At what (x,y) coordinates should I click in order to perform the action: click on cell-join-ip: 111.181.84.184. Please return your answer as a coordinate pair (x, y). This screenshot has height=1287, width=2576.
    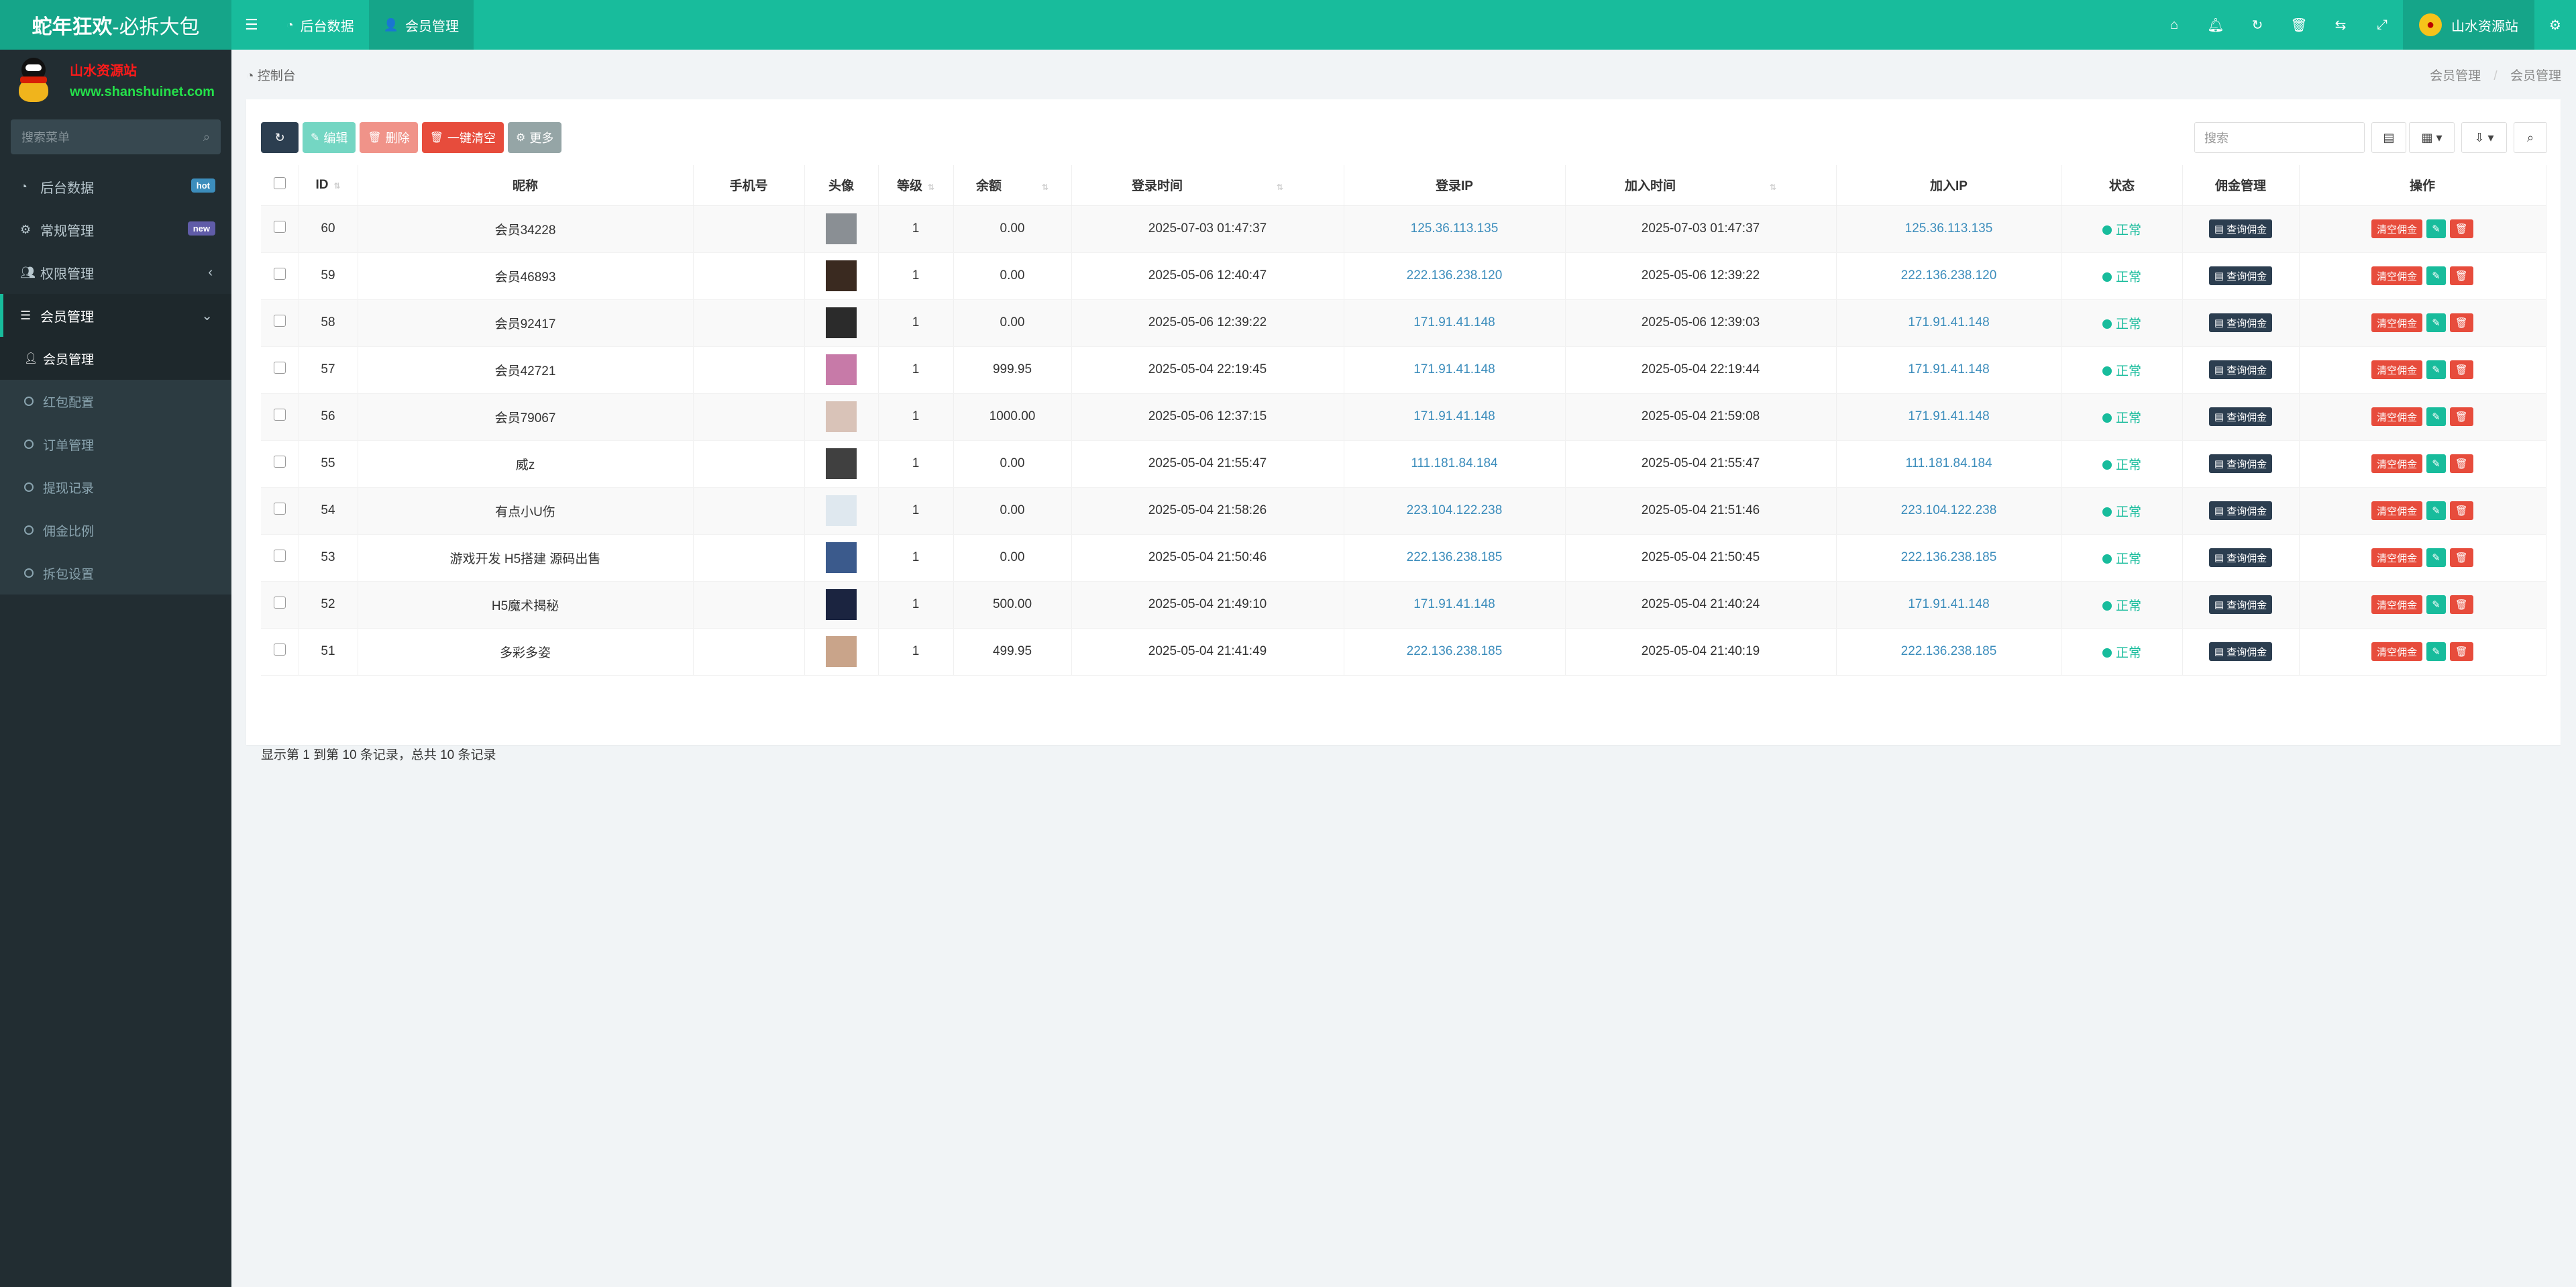
    Looking at the image, I should click on (1949, 464).